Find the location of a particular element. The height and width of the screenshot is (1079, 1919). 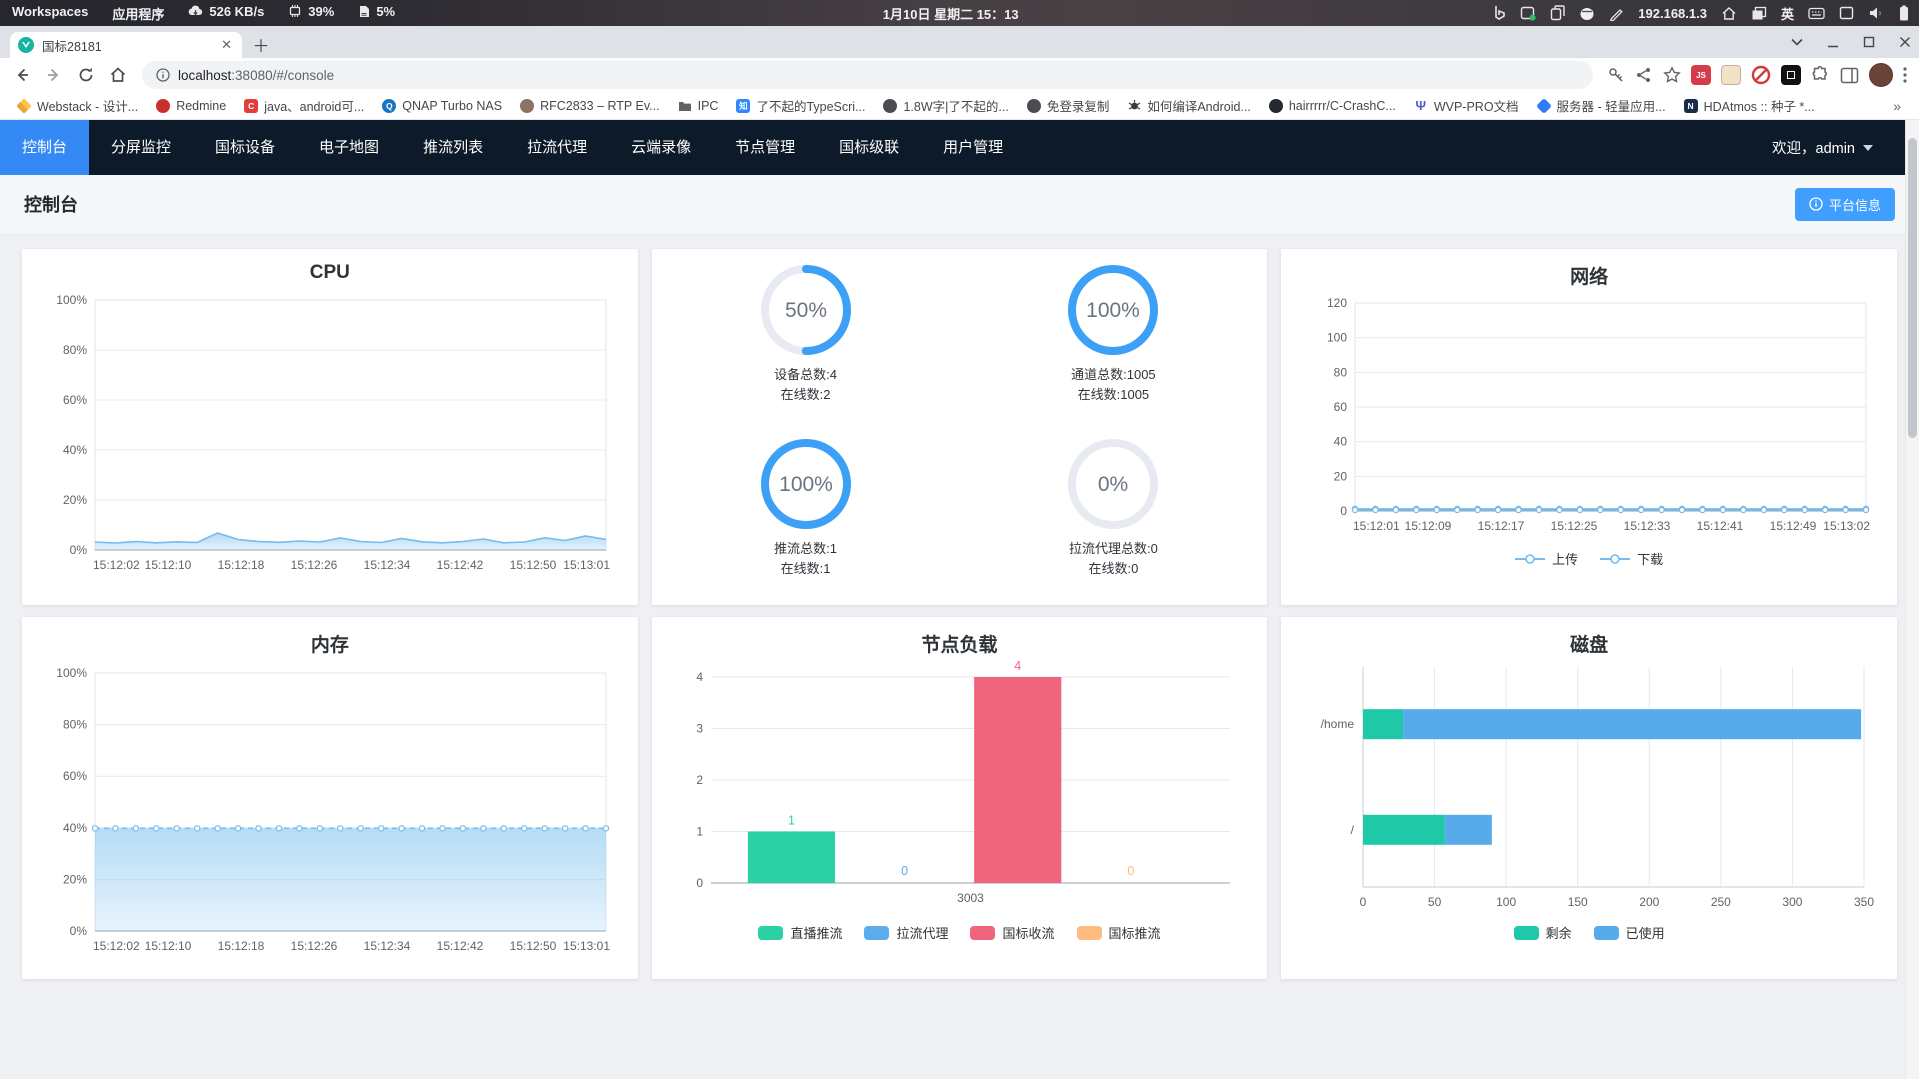

bookmark-item: IPC is located at coordinates (698, 106).